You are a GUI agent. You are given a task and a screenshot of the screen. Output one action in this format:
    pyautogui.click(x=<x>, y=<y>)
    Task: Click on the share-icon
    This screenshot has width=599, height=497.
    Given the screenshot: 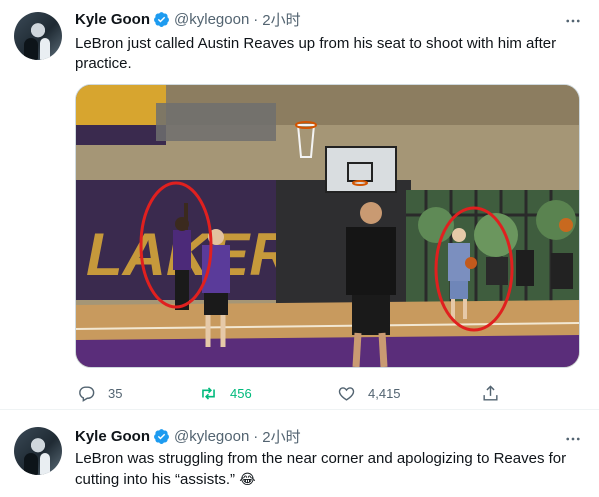 What is the action you would take?
    pyautogui.click(x=490, y=392)
    